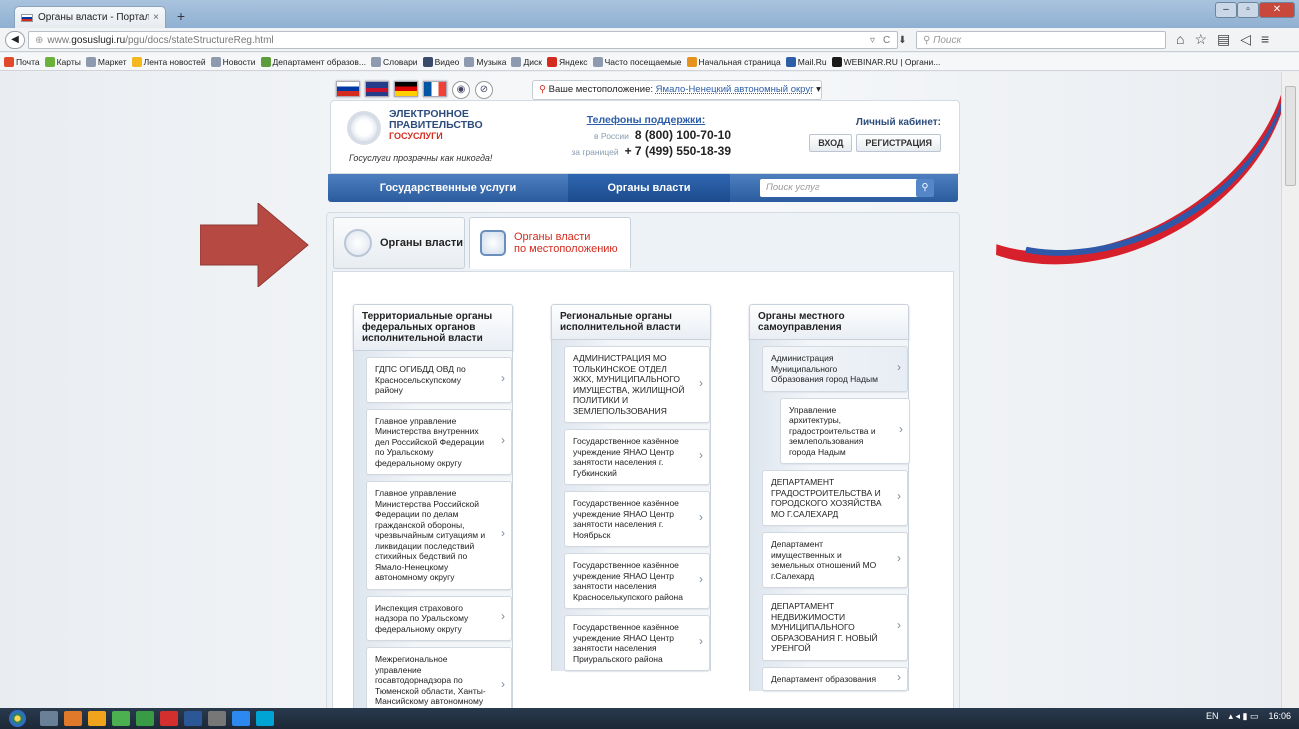  What do you see at coordinates (17, 718) in the screenshot?
I see `start-button` at bounding box center [17, 718].